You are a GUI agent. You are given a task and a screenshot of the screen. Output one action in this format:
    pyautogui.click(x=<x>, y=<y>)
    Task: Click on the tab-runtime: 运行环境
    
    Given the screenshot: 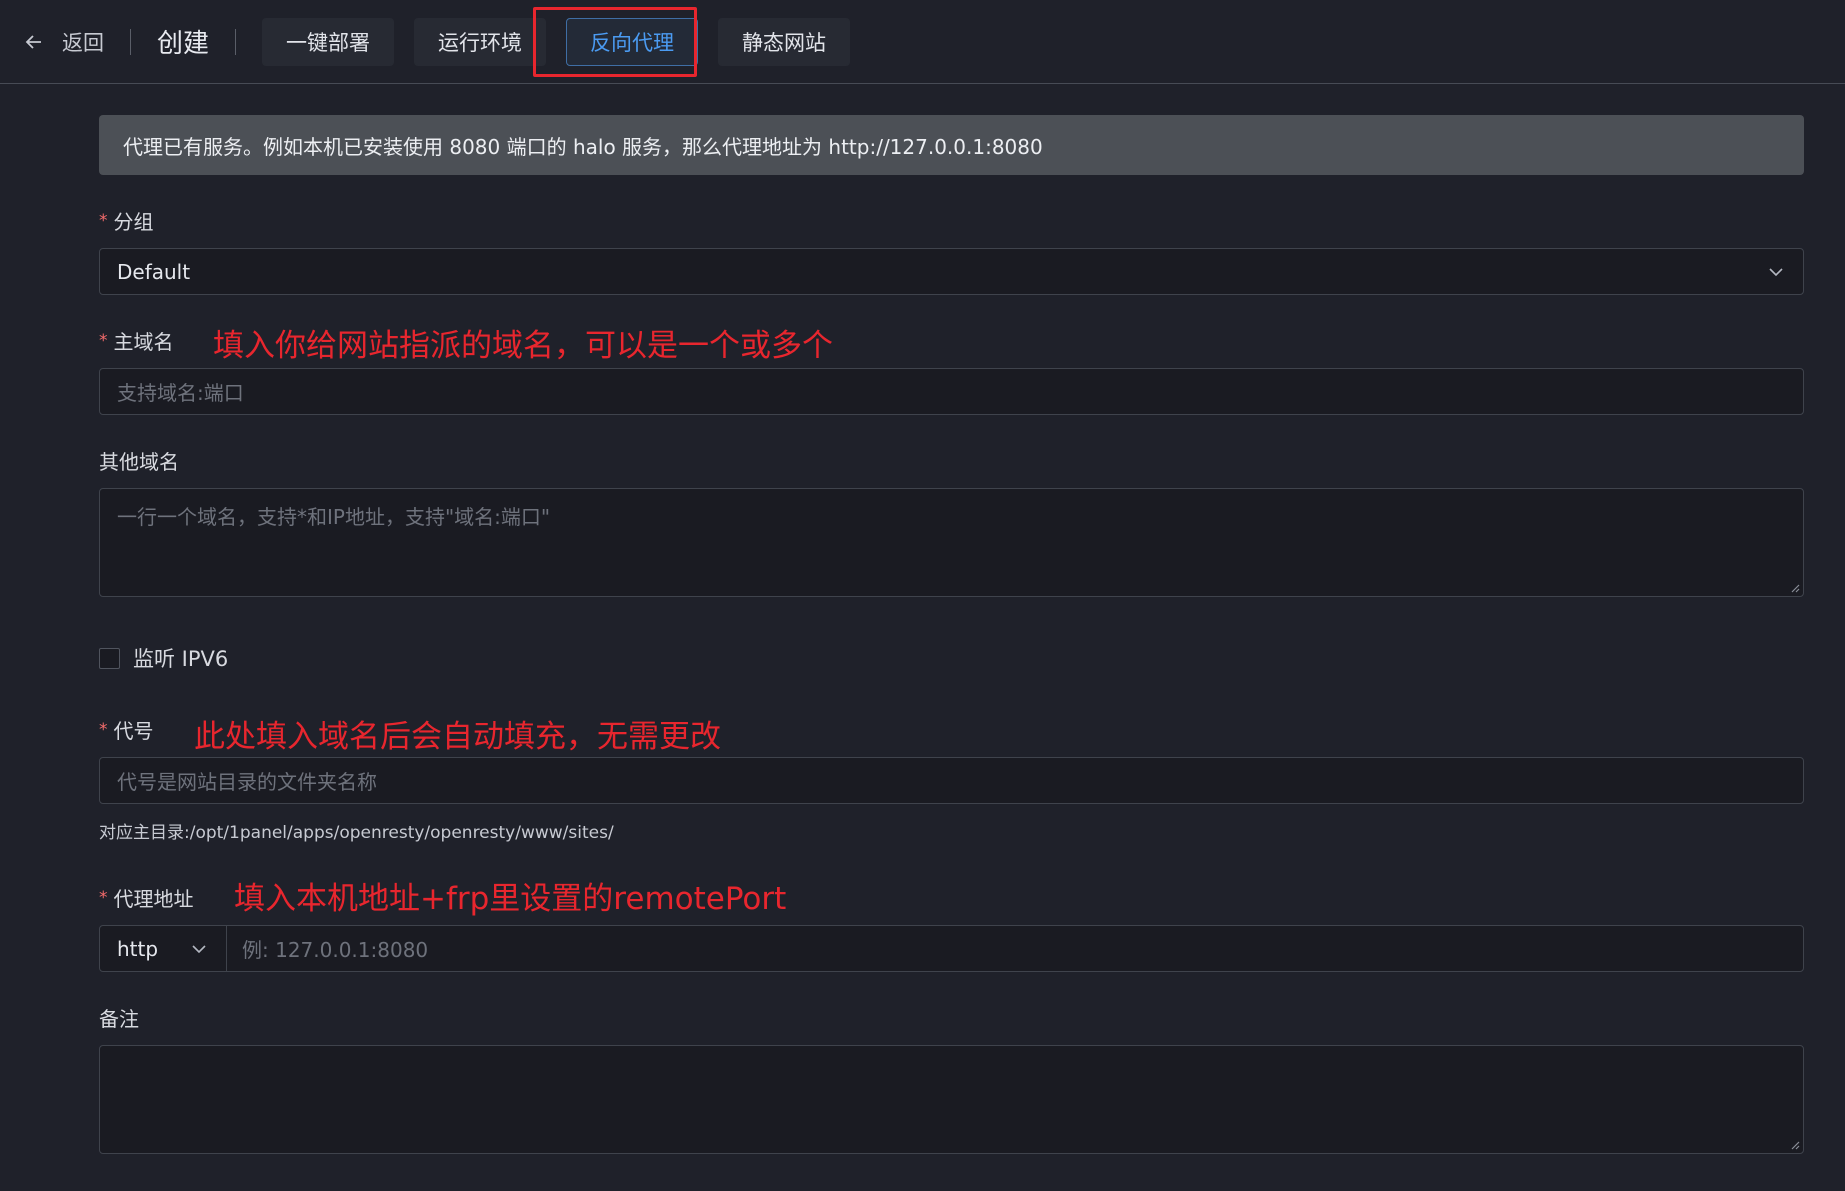 What is the action you would take?
    pyautogui.click(x=480, y=41)
    